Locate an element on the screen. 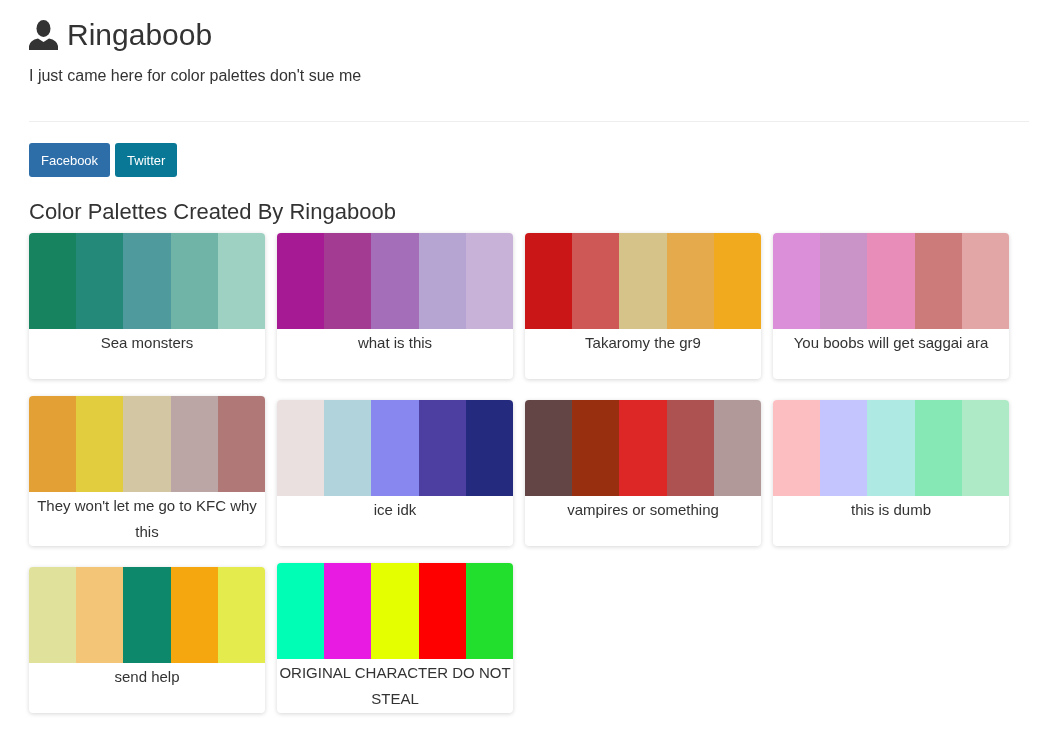 This screenshot has height=735, width=1037. palette-name: Sea monsters is located at coordinates (147, 343).